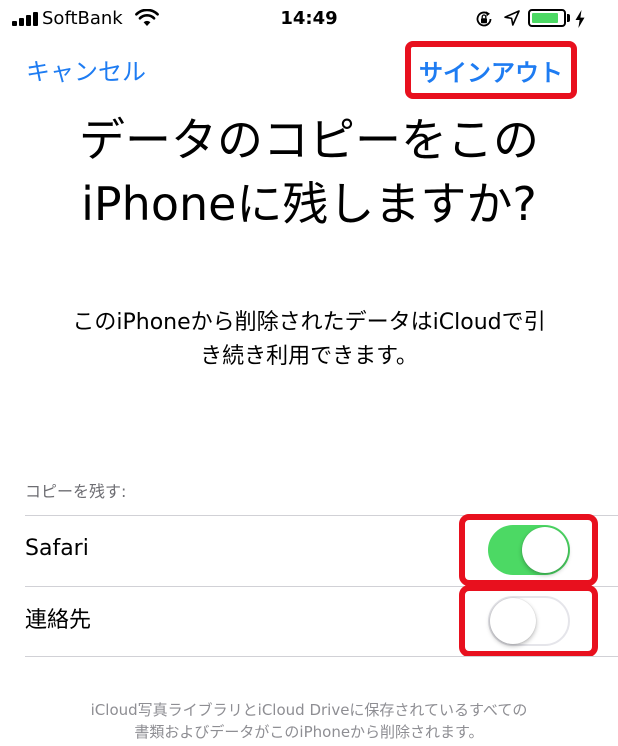 Image resolution: width=618 pixels, height=746 pixels. What do you see at coordinates (76, 491) in the screenshot?
I see `copy-section-header: コピーを残す:` at bounding box center [76, 491].